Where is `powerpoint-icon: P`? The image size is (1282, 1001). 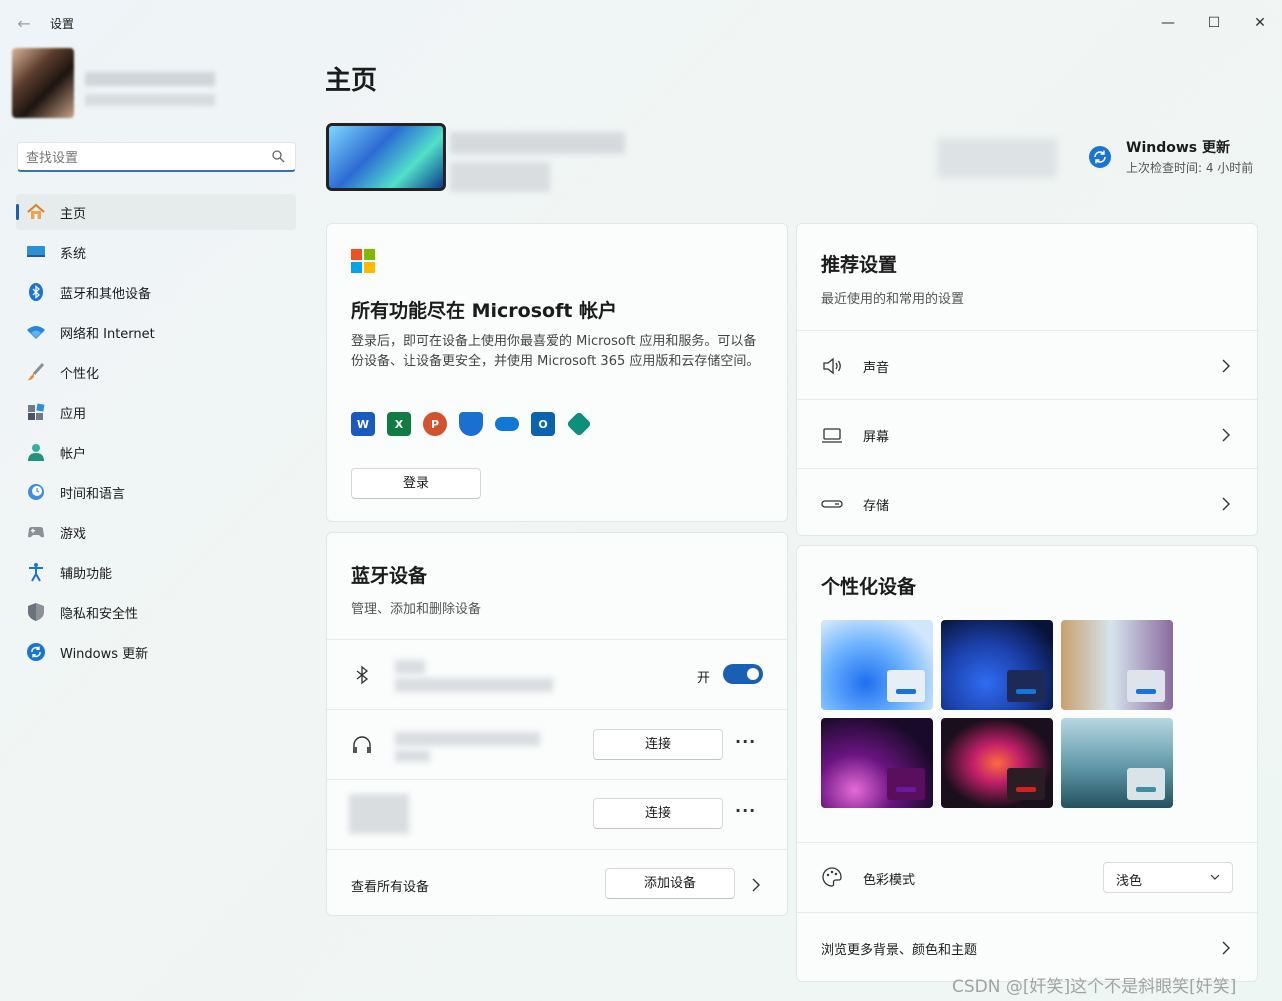 powerpoint-icon: P is located at coordinates (435, 424).